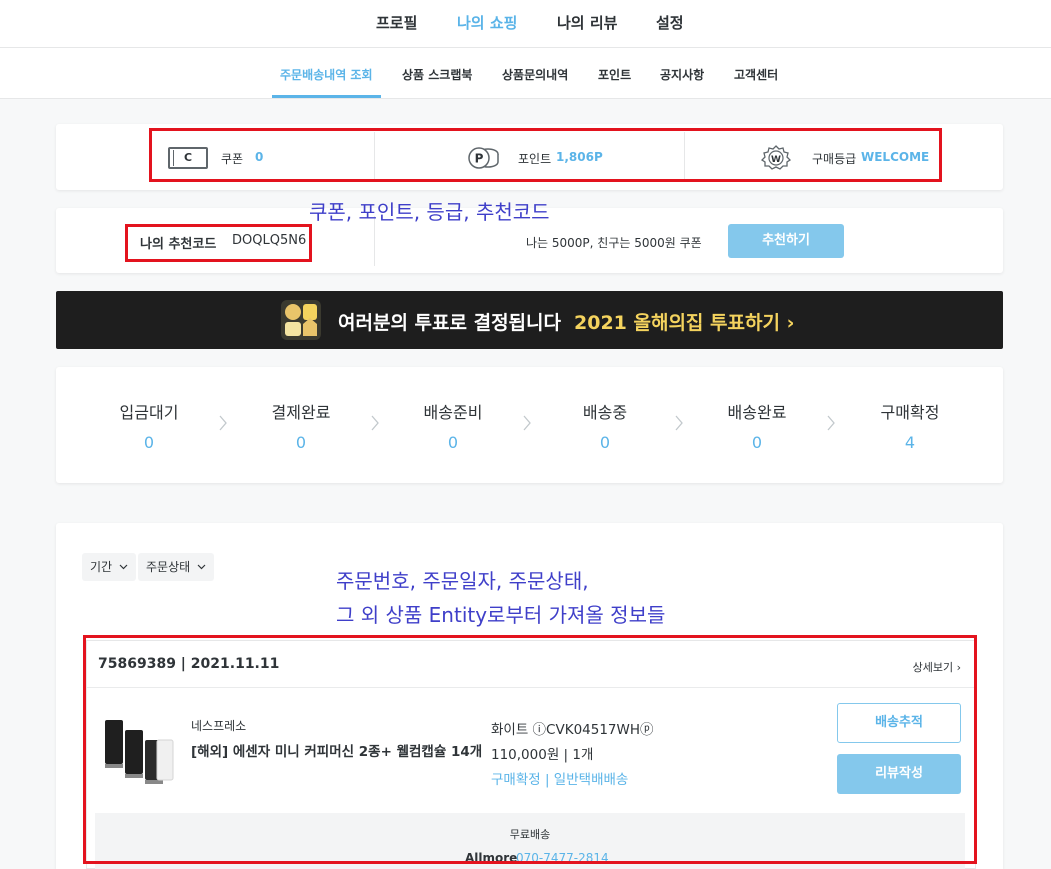  Describe the element at coordinates (670, 22) in the screenshot. I see `nav-settings: 설정` at that location.